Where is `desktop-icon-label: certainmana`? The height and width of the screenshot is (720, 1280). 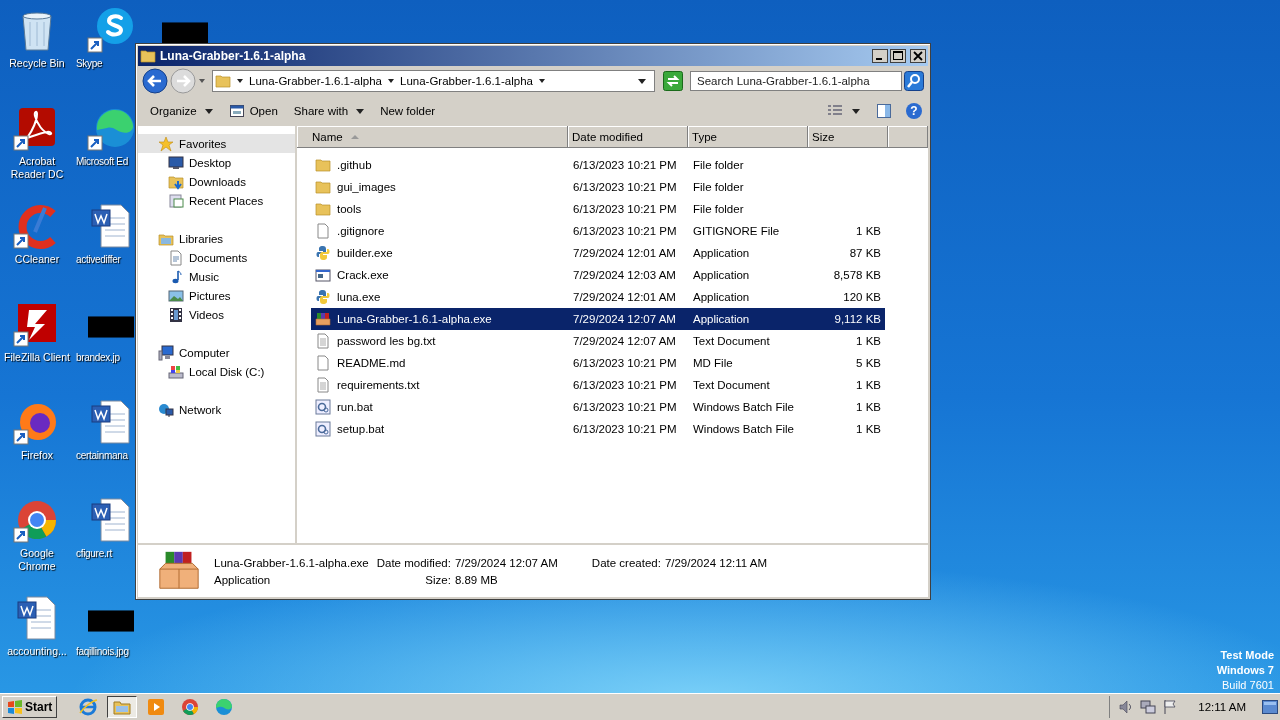
desktop-icon-label: certainmana is located at coordinates (101, 455).